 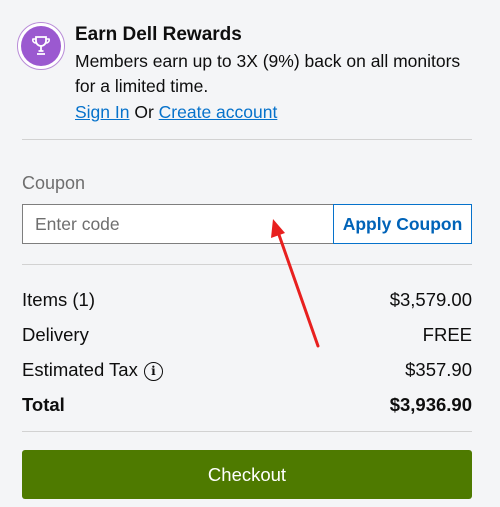 I want to click on tax-label-group: Estimated Tax i, so click(x=92, y=370).